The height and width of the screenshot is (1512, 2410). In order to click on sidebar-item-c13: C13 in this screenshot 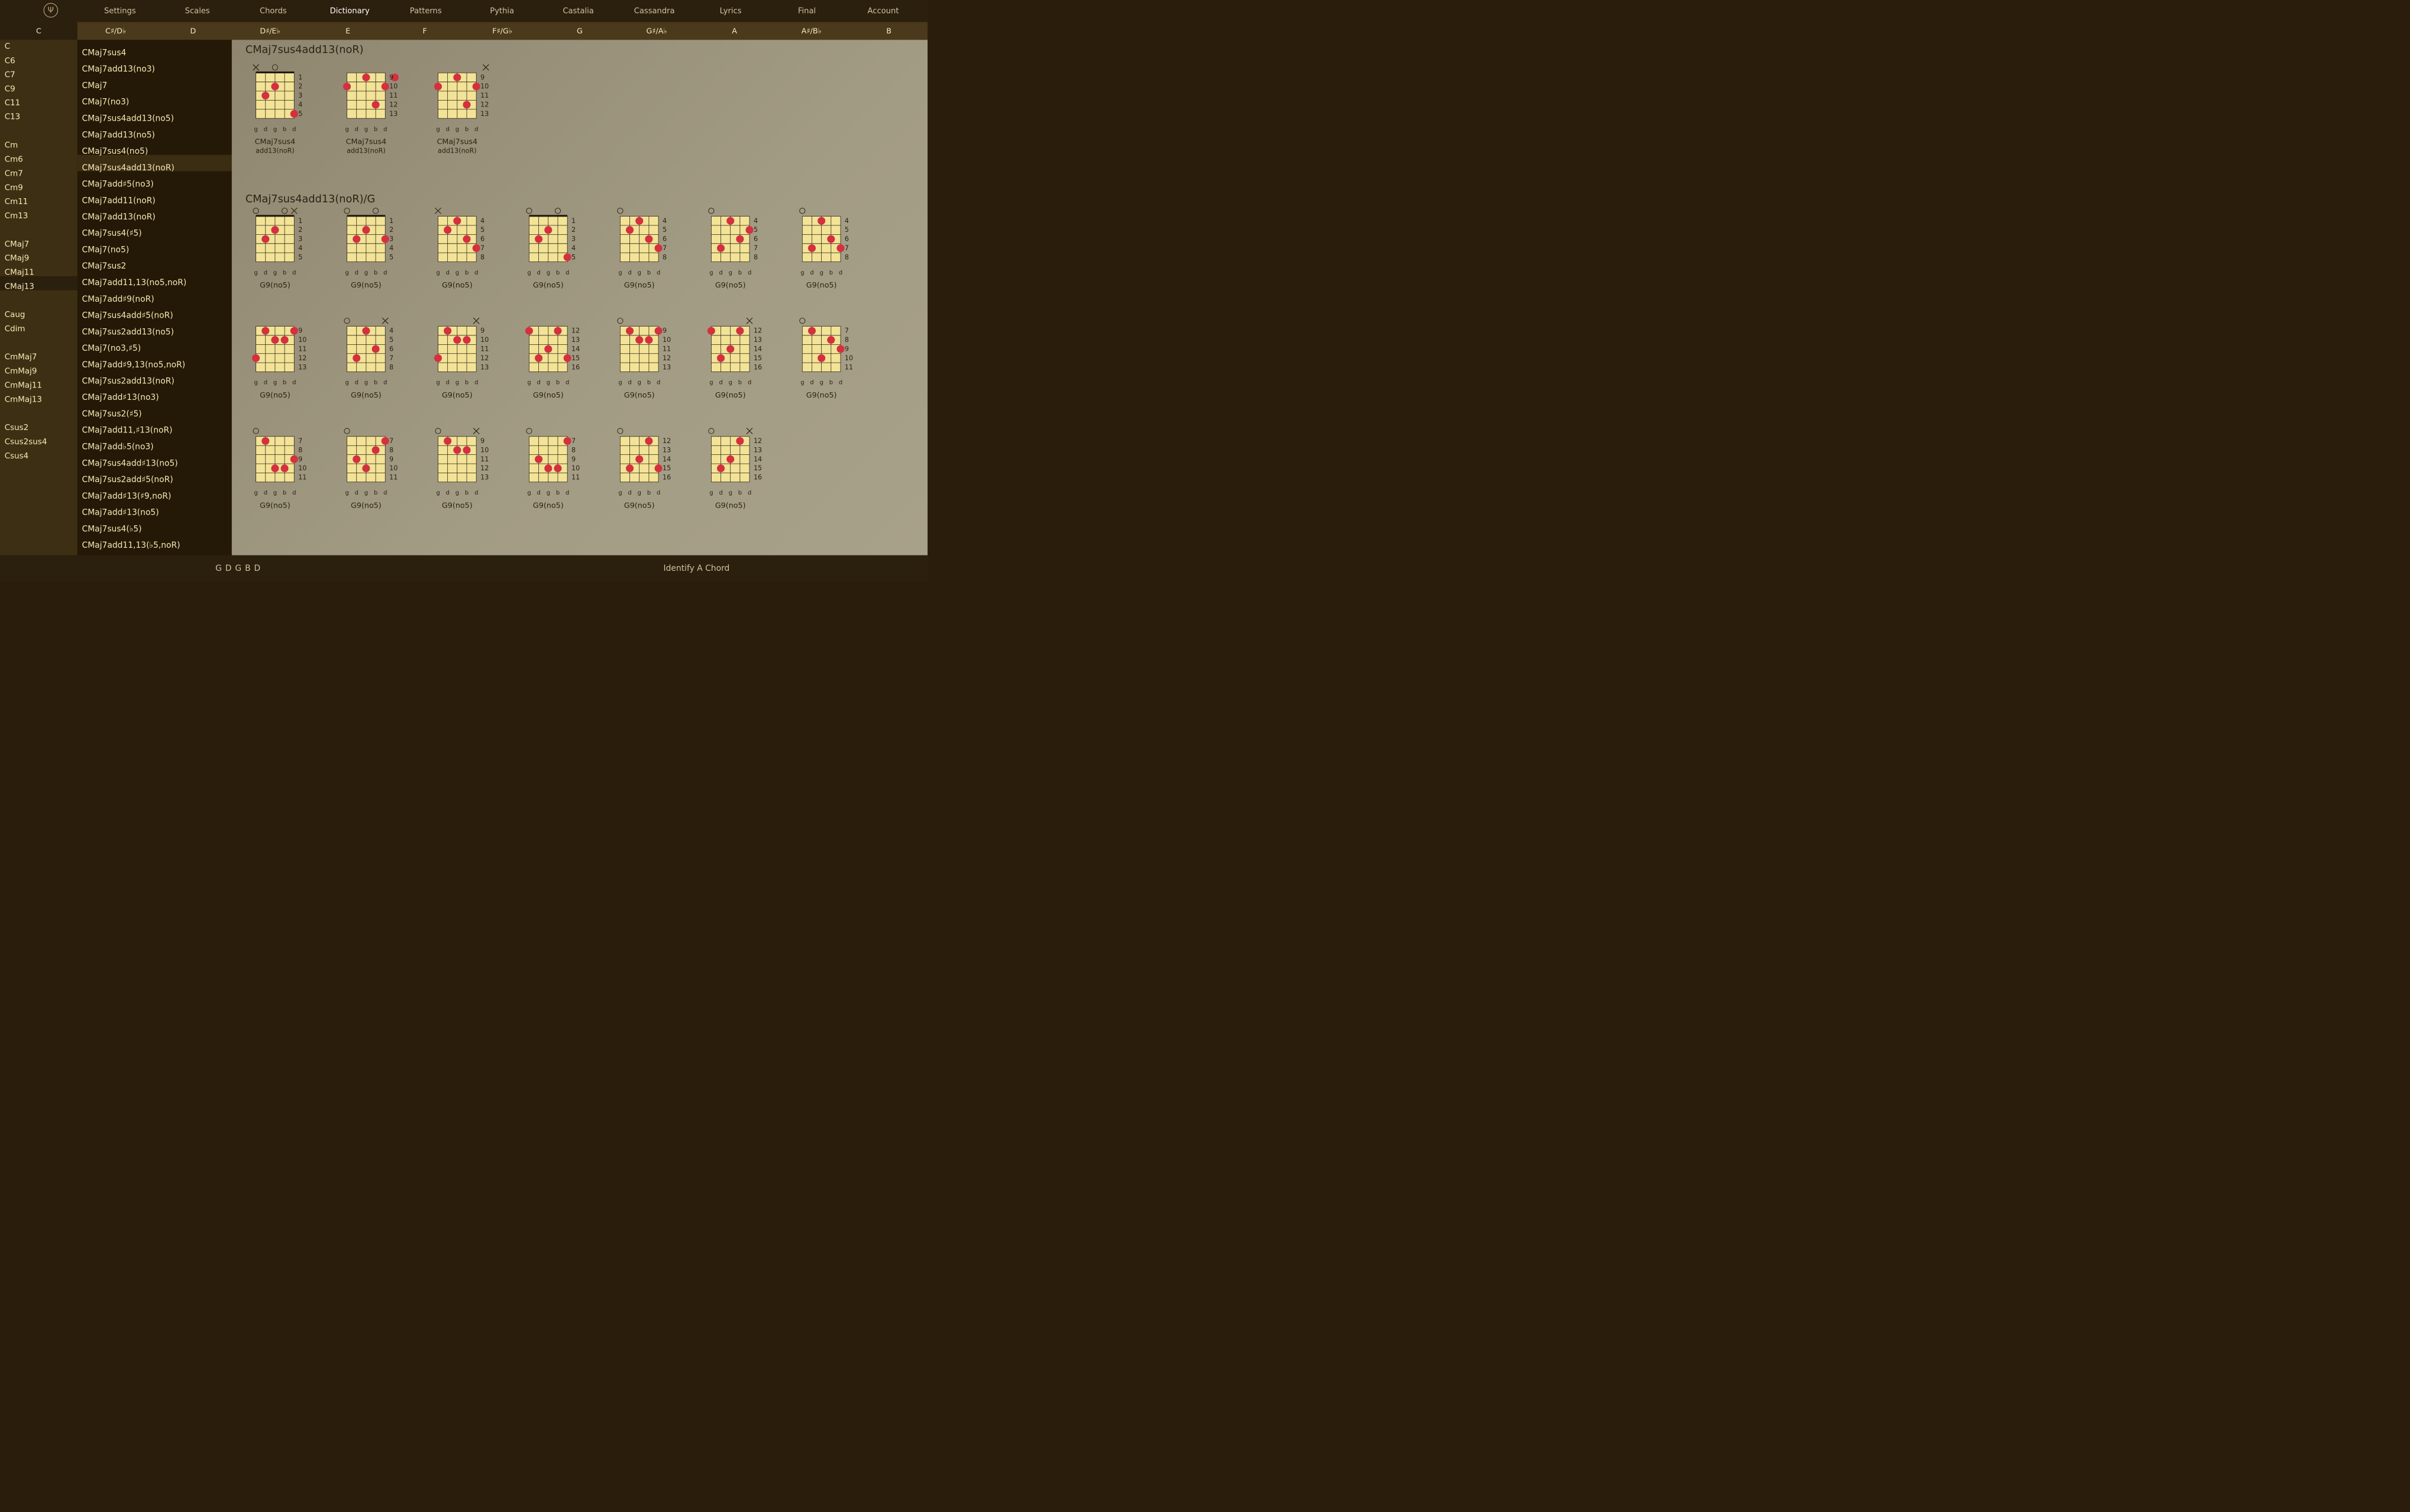, I will do `click(13, 116)`.